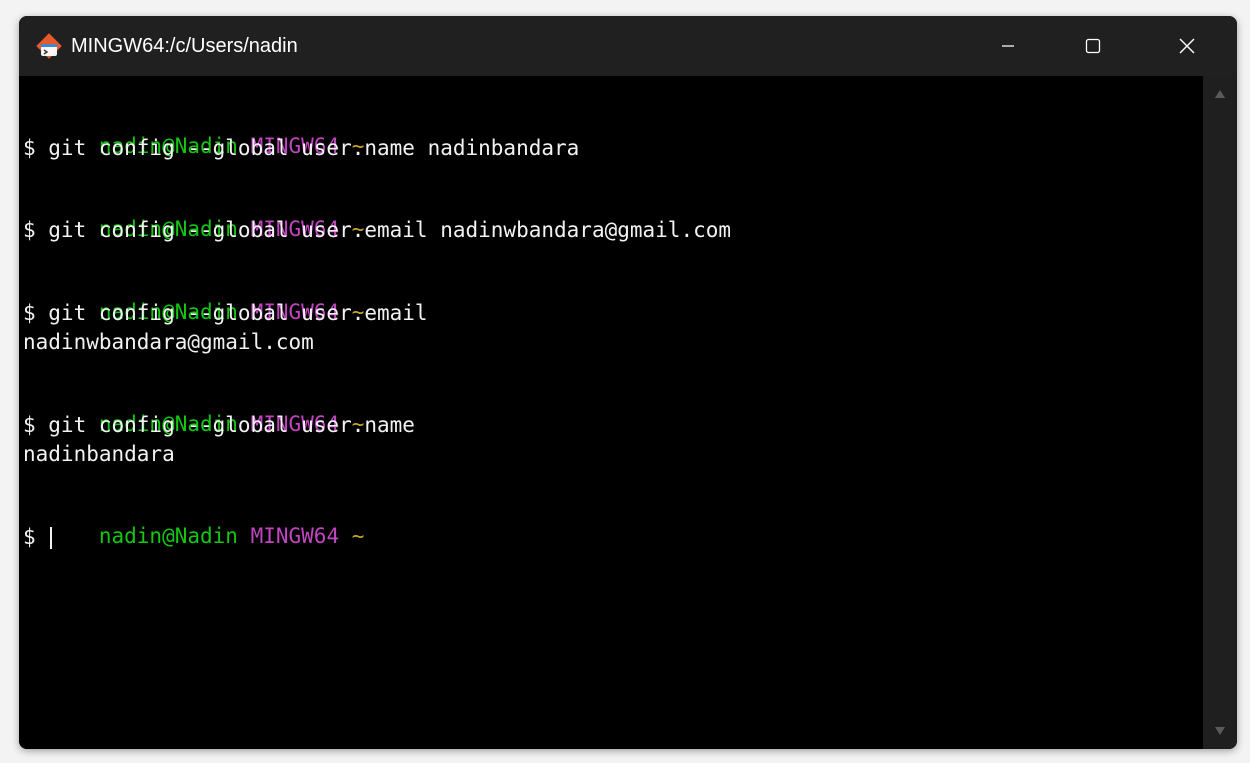 The image size is (1250, 763). I want to click on prompt-host: MINGW64, so click(295, 536).